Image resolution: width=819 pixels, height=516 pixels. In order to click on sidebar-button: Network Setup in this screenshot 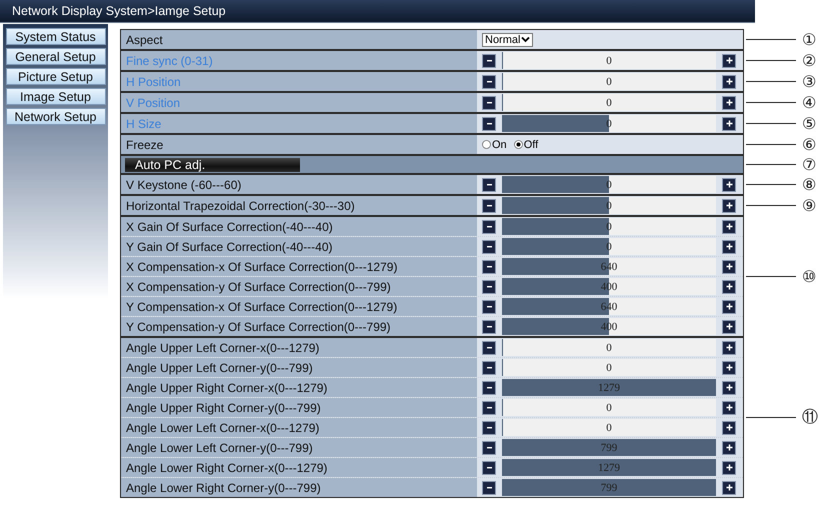, I will do `click(56, 116)`.